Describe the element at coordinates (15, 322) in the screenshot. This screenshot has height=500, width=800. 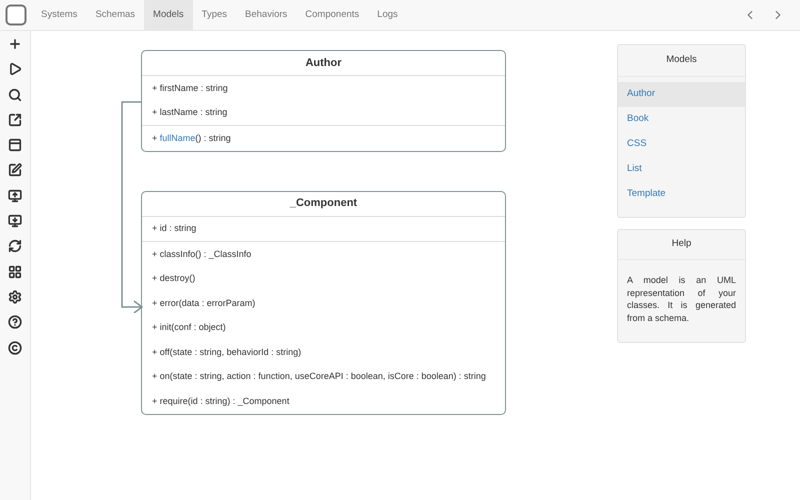
I see `help-icon` at that location.